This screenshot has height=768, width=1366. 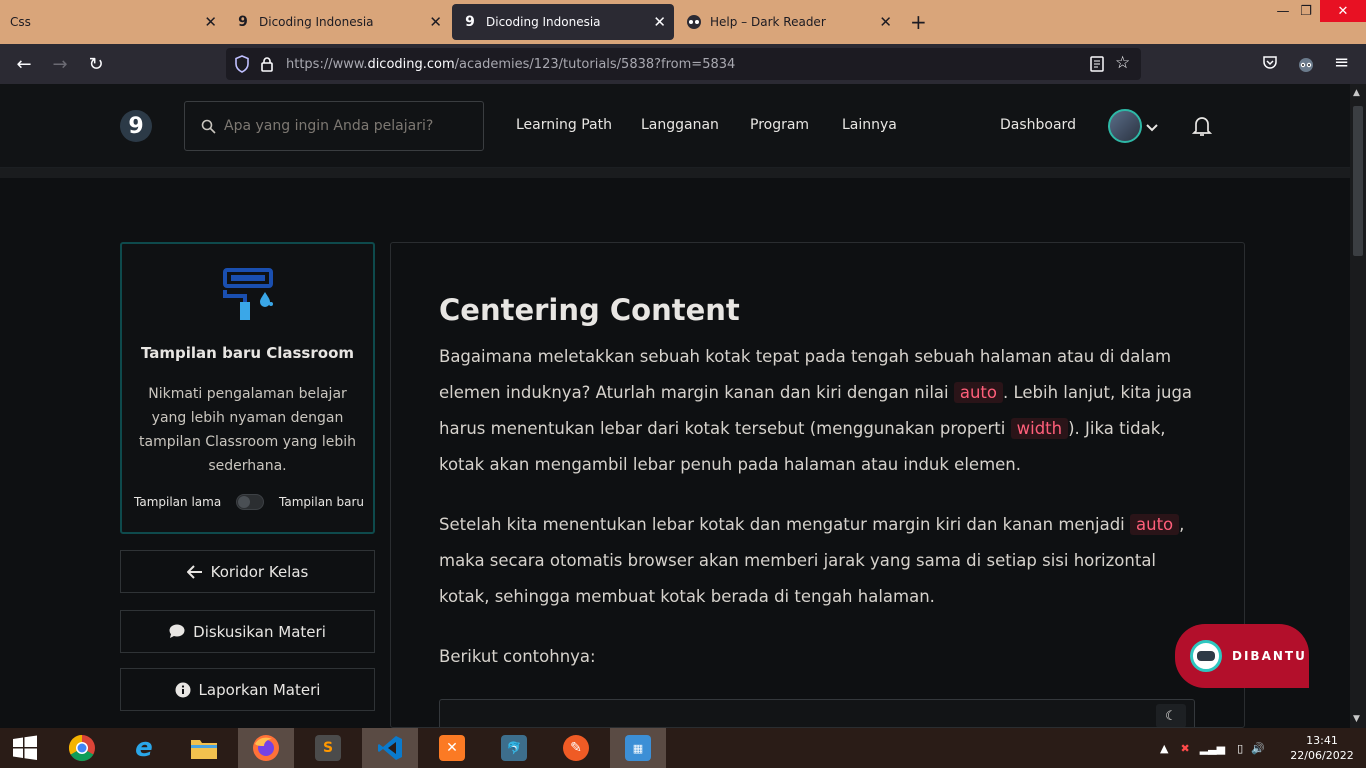 I want to click on dicoding-logo: 9, so click(x=136, y=126).